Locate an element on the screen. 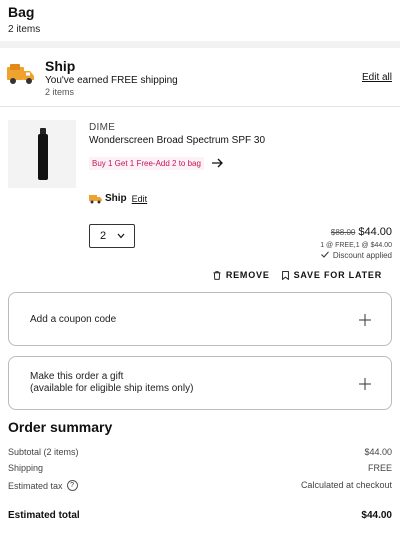  quantity-value: 2 is located at coordinates (103, 236).